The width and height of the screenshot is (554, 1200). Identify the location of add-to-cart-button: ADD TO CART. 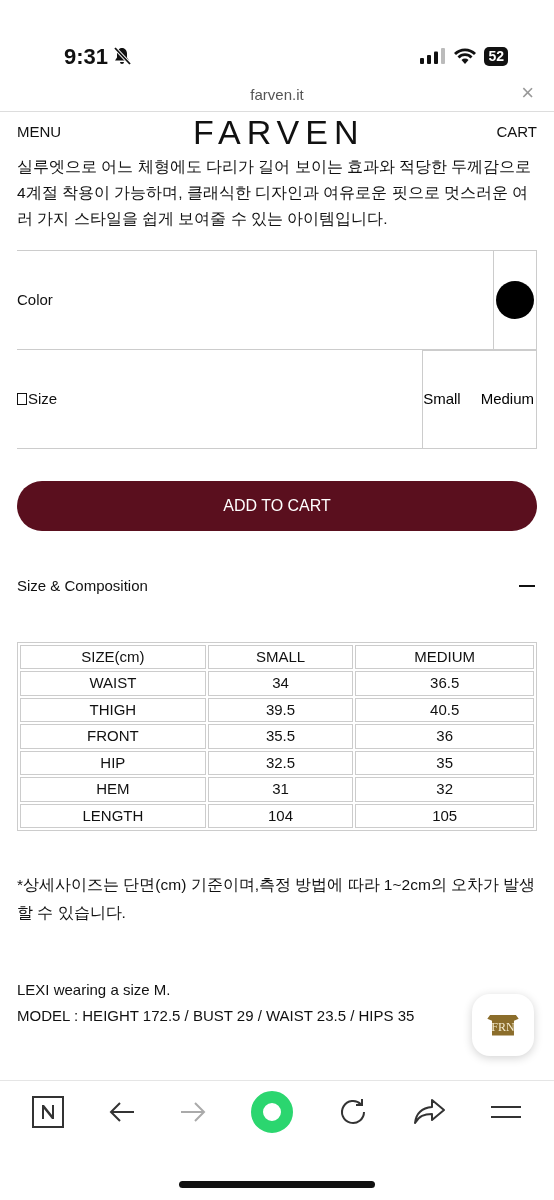
(277, 506).